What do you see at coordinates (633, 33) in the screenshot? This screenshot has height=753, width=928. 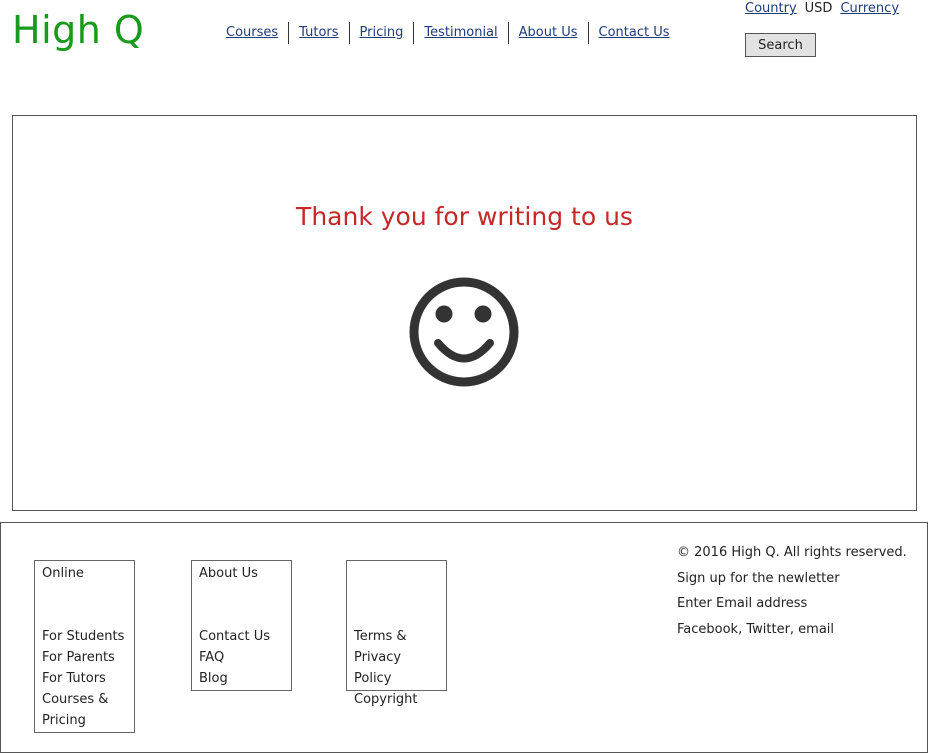 I see `nav-contact-us: Contact Us` at bounding box center [633, 33].